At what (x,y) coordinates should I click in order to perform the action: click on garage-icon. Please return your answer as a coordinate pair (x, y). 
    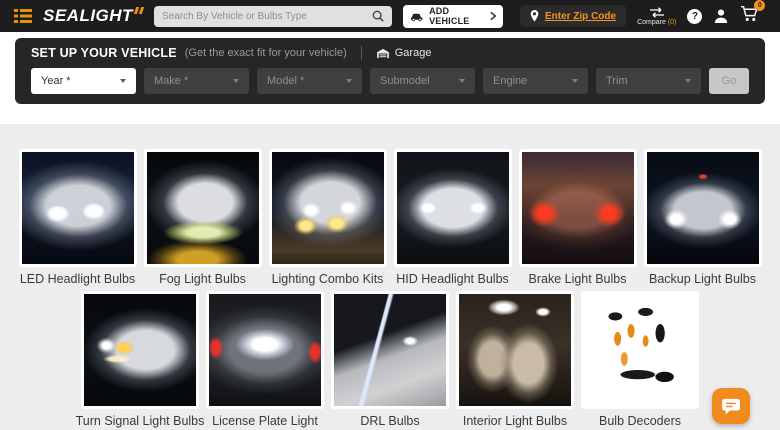
    Looking at the image, I should click on (382, 53).